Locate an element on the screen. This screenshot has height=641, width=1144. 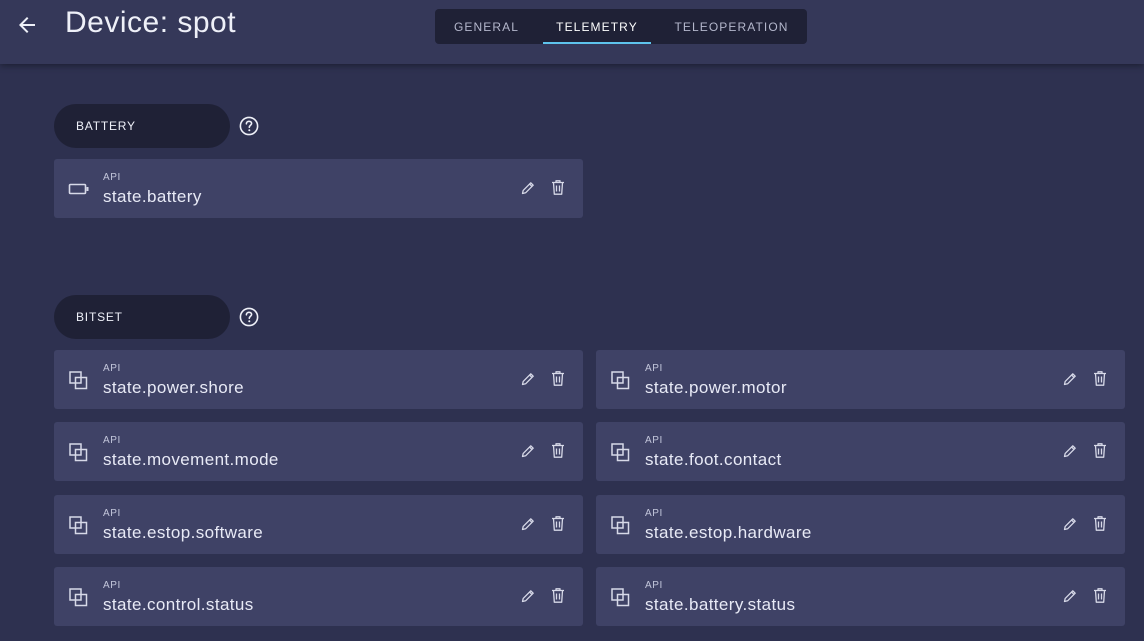
telemetry-card-bitset: API state.foot.contact is located at coordinates (860, 451).